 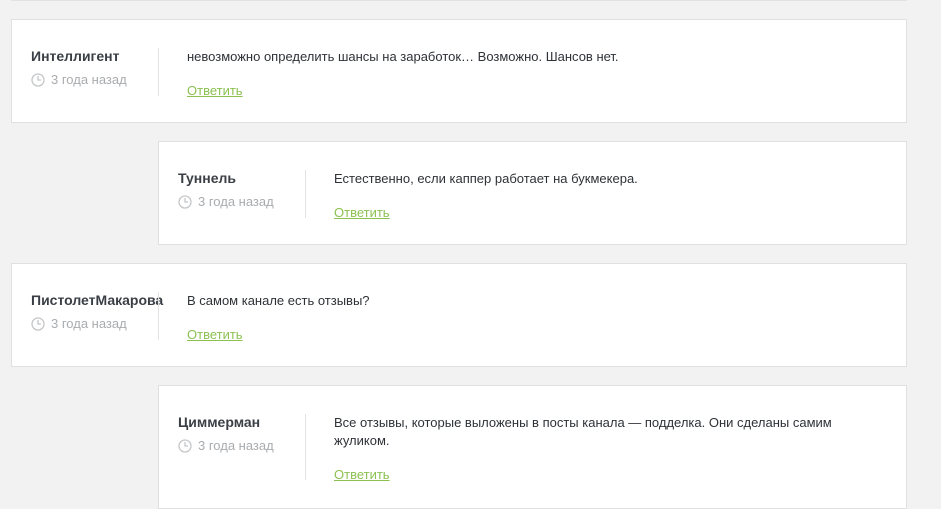 What do you see at coordinates (97, 300) in the screenshot?
I see `comment-author: ПистолетМакарова` at bounding box center [97, 300].